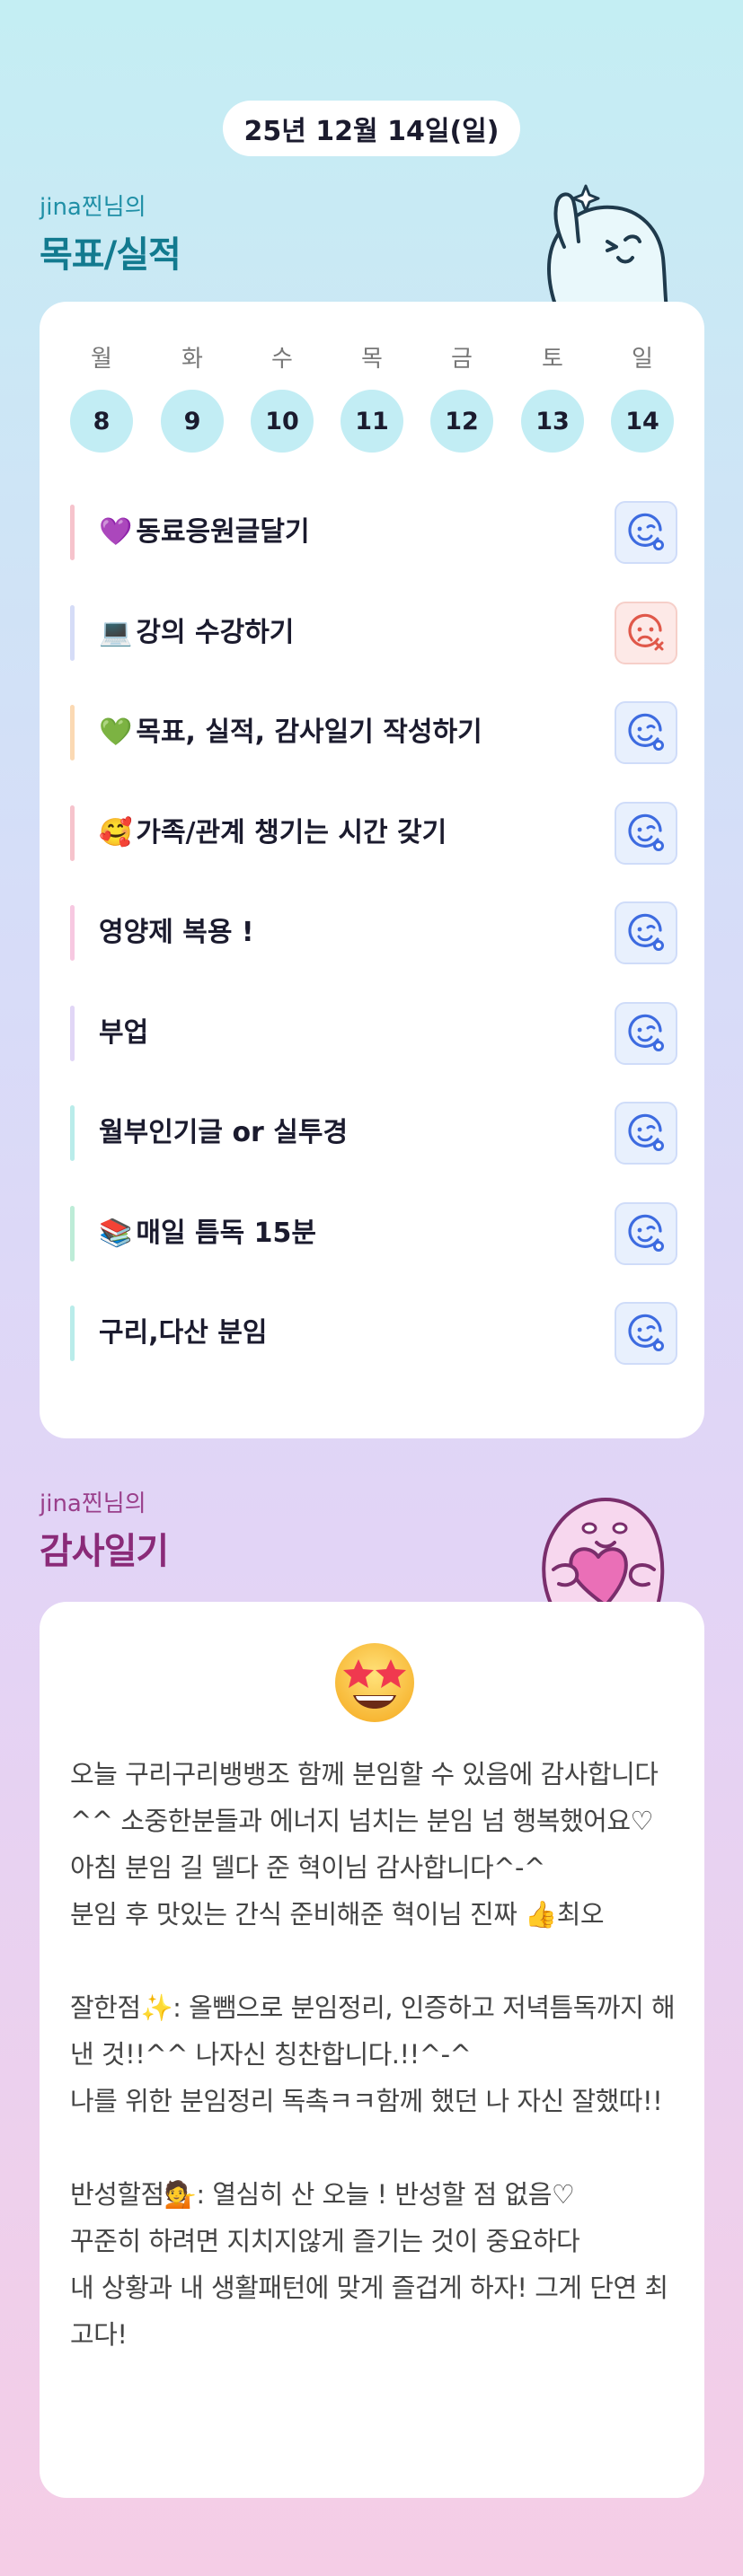 The height and width of the screenshot is (2576, 743). Describe the element at coordinates (192, 377) in the screenshot. I see `day-tue: 화 9` at that location.